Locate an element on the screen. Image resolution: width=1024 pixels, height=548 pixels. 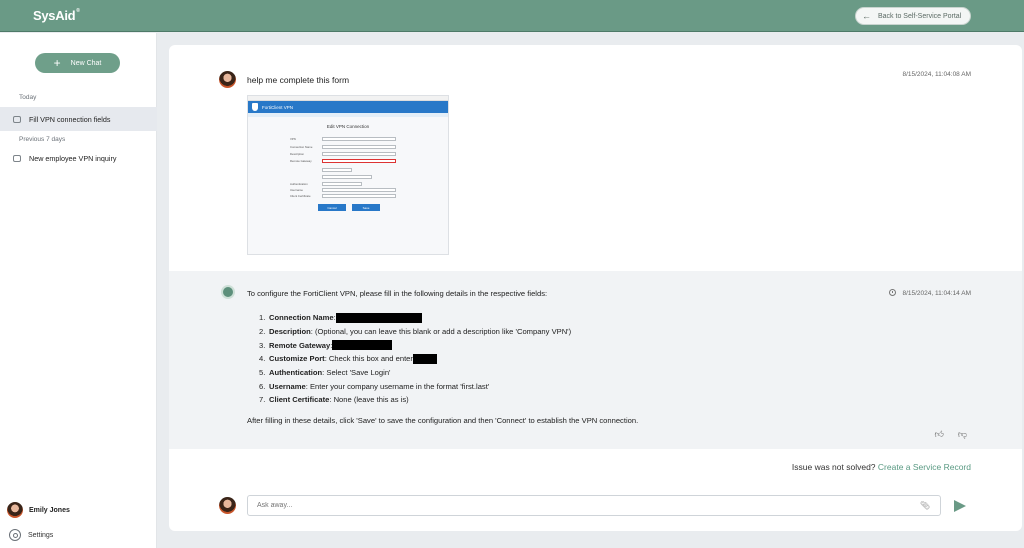
screenshot-cancel-button: Cancel is located at coordinates (332, 207).